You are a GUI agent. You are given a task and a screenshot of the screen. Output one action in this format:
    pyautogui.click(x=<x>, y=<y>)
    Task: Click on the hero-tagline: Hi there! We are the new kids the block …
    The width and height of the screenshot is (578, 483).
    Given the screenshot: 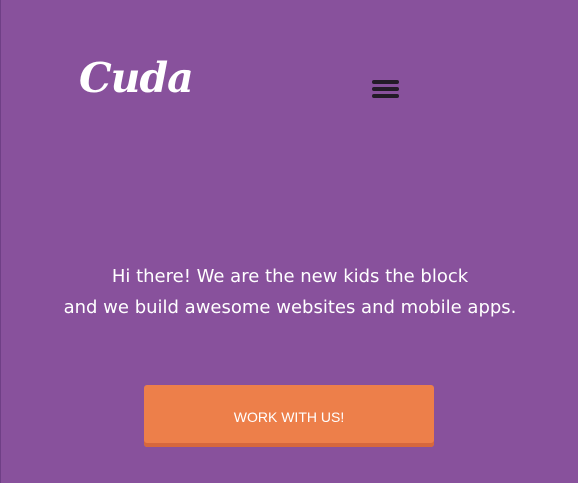 What is the action you would take?
    pyautogui.click(x=289, y=292)
    